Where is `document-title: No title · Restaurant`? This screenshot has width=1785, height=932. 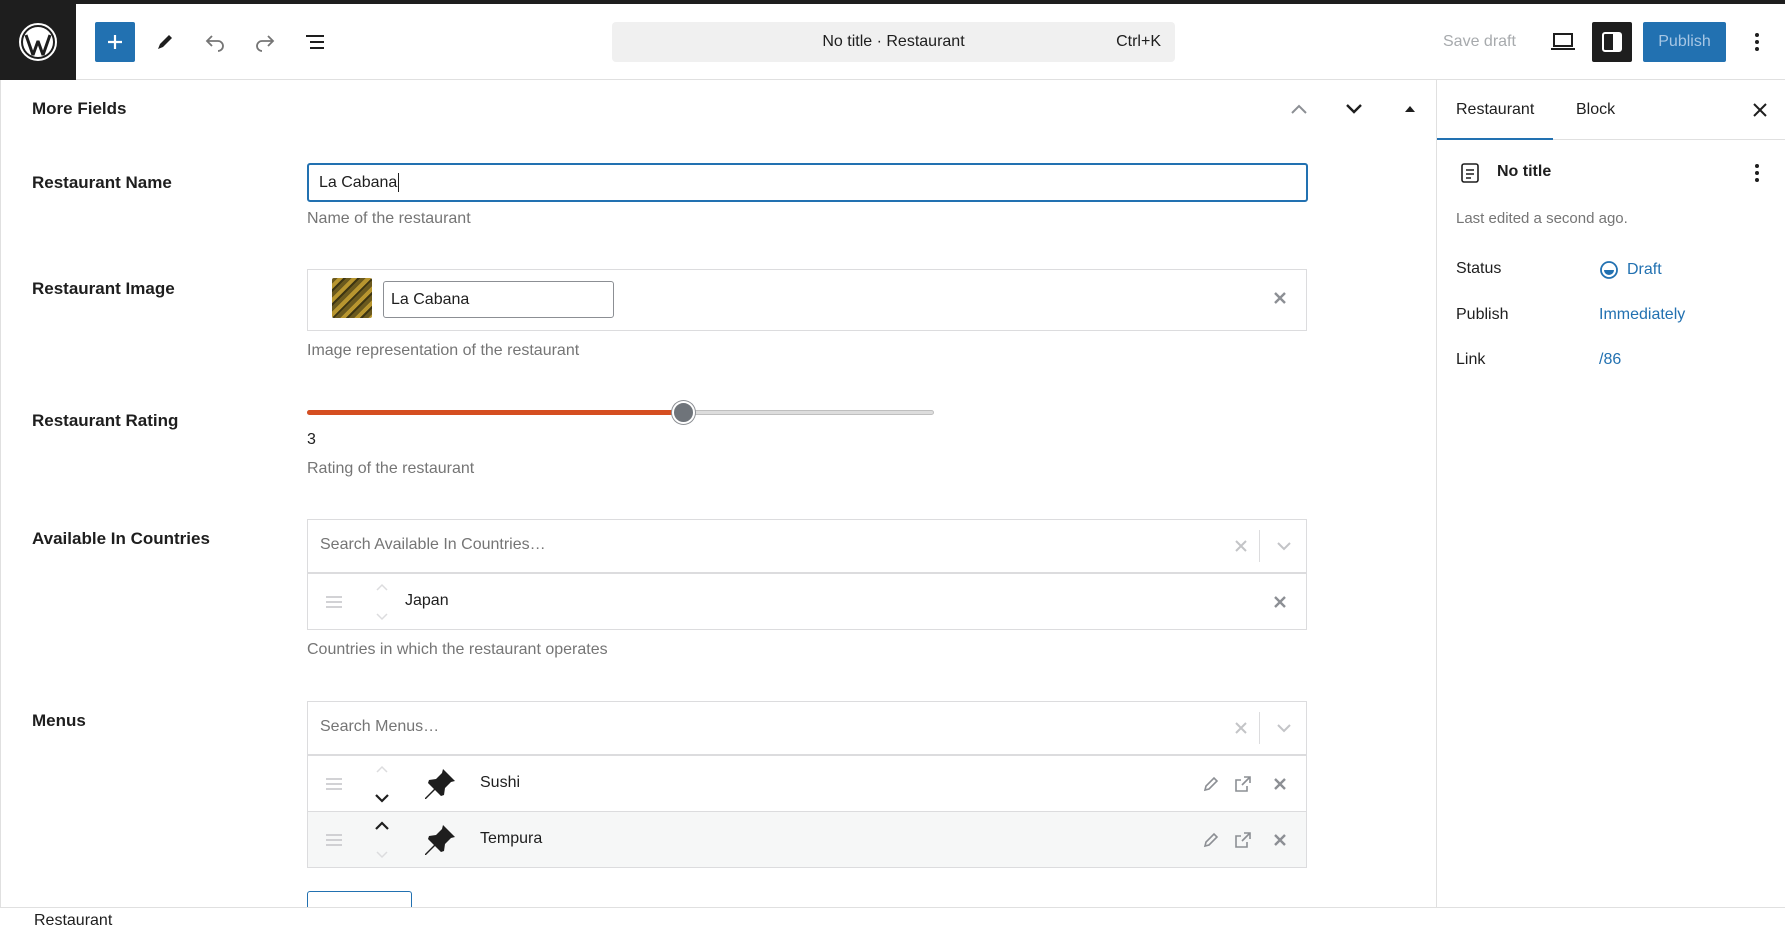 document-title: No title · Restaurant is located at coordinates (893, 41).